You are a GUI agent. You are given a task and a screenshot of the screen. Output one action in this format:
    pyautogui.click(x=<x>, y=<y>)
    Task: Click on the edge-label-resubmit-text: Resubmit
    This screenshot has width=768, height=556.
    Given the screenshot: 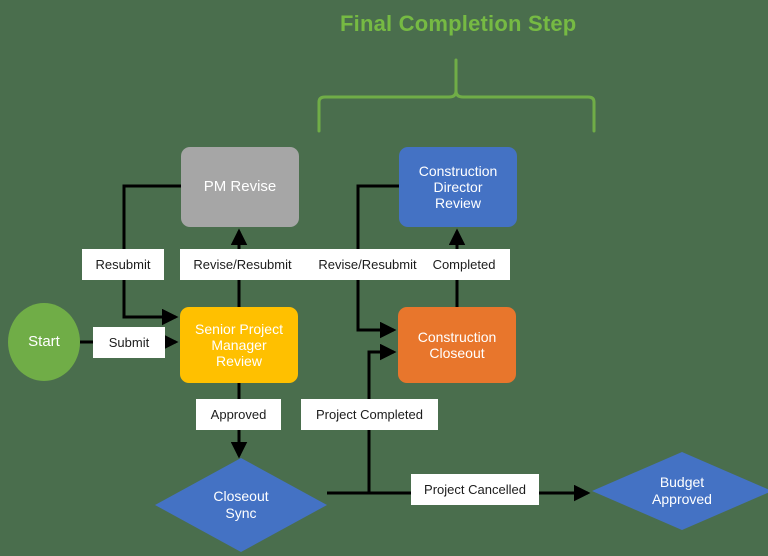 What is the action you would take?
    pyautogui.click(x=123, y=264)
    